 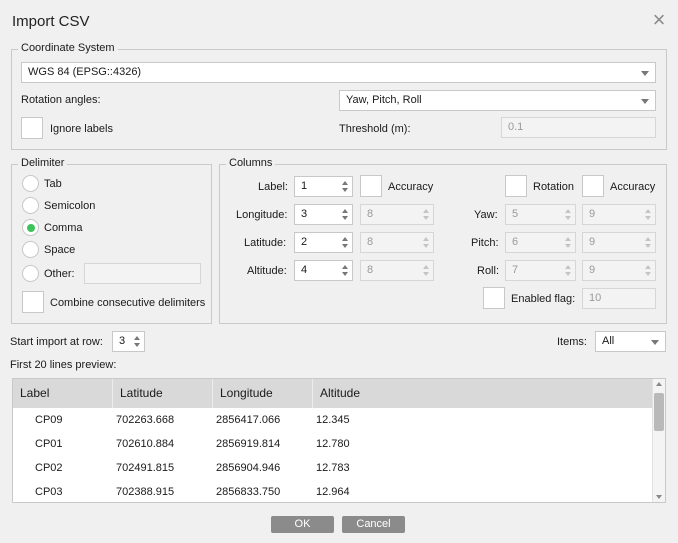 What do you see at coordinates (540, 214) in the screenshot?
I see `yaw-column-spinbox: 5` at bounding box center [540, 214].